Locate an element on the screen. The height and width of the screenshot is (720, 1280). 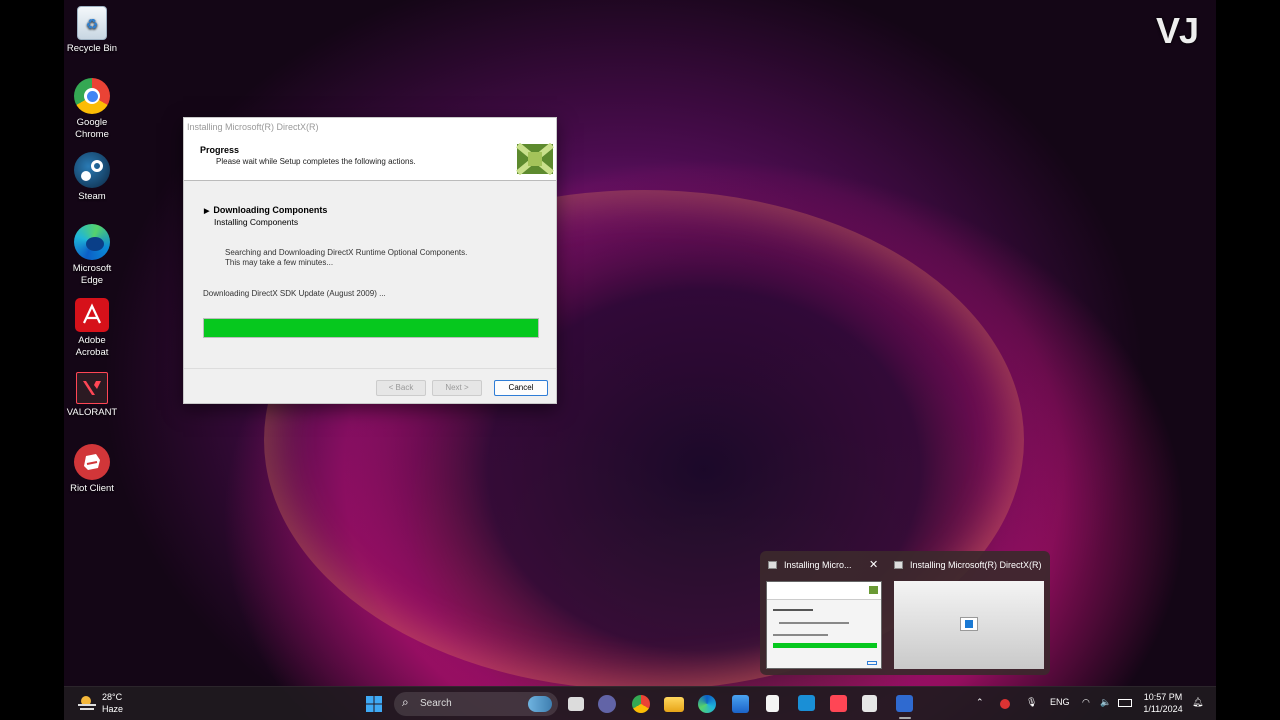
start-button is located at coordinates (374, 704).